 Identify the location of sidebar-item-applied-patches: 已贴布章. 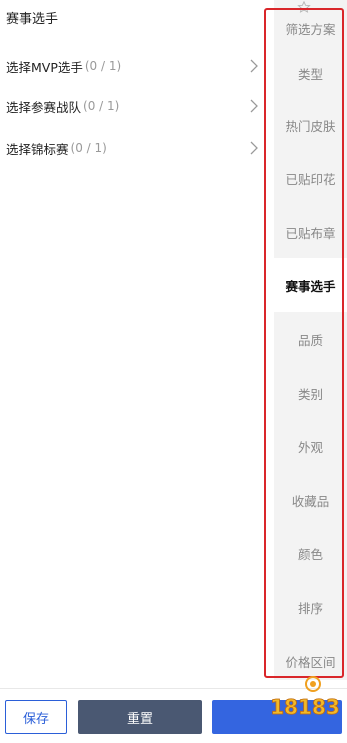
(310, 232).